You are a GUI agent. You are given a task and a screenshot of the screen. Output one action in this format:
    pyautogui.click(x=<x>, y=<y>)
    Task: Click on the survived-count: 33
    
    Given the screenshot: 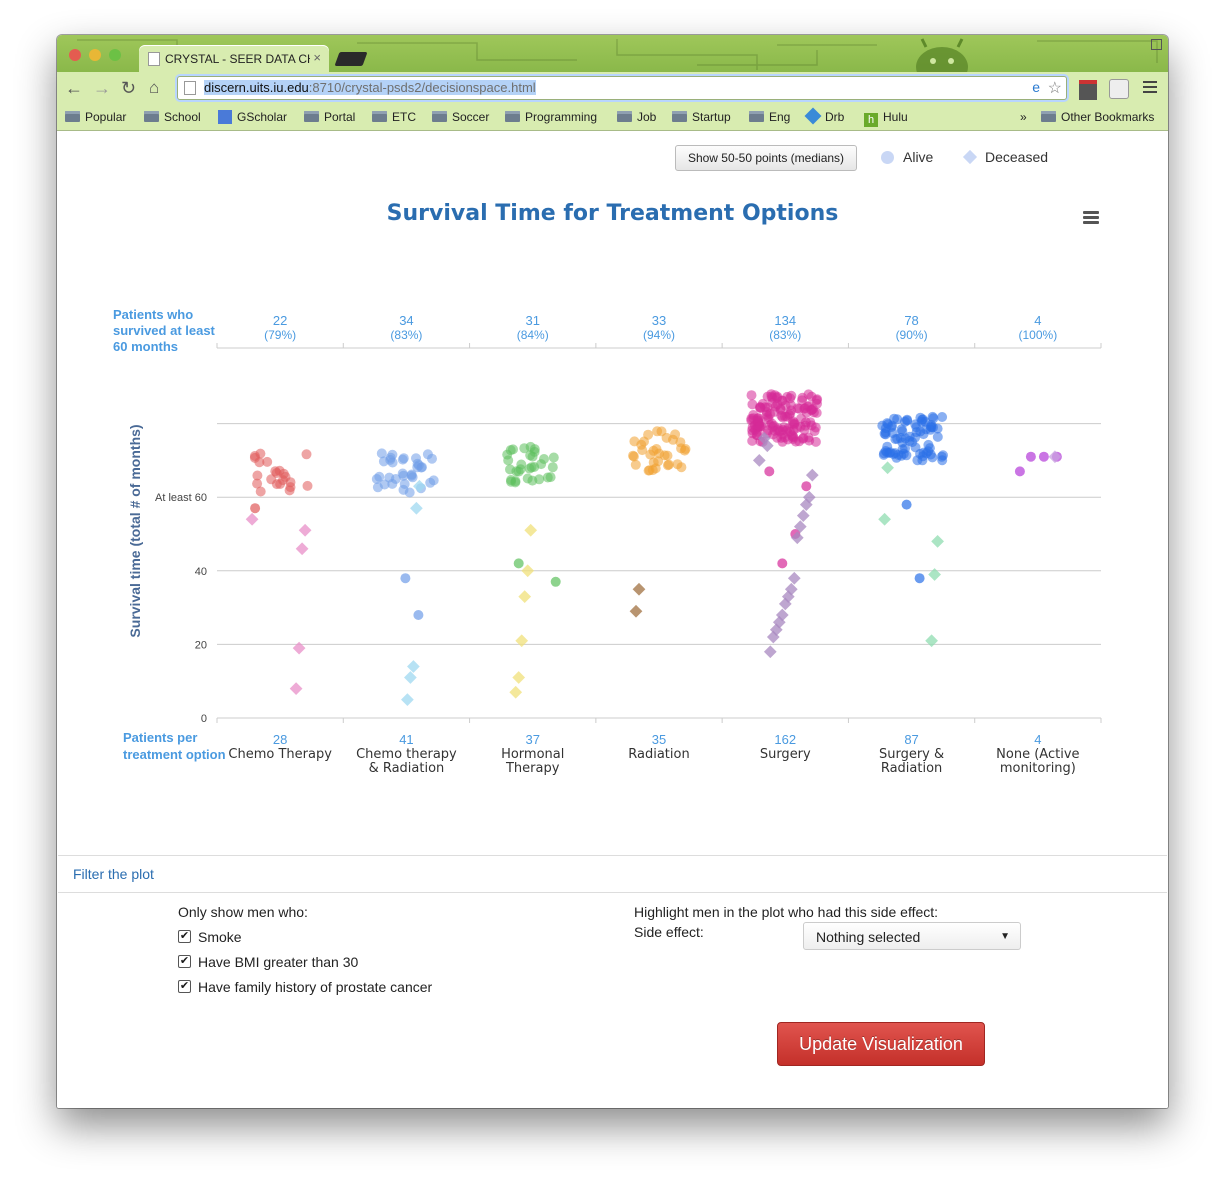 What is the action you would take?
    pyautogui.click(x=659, y=320)
    